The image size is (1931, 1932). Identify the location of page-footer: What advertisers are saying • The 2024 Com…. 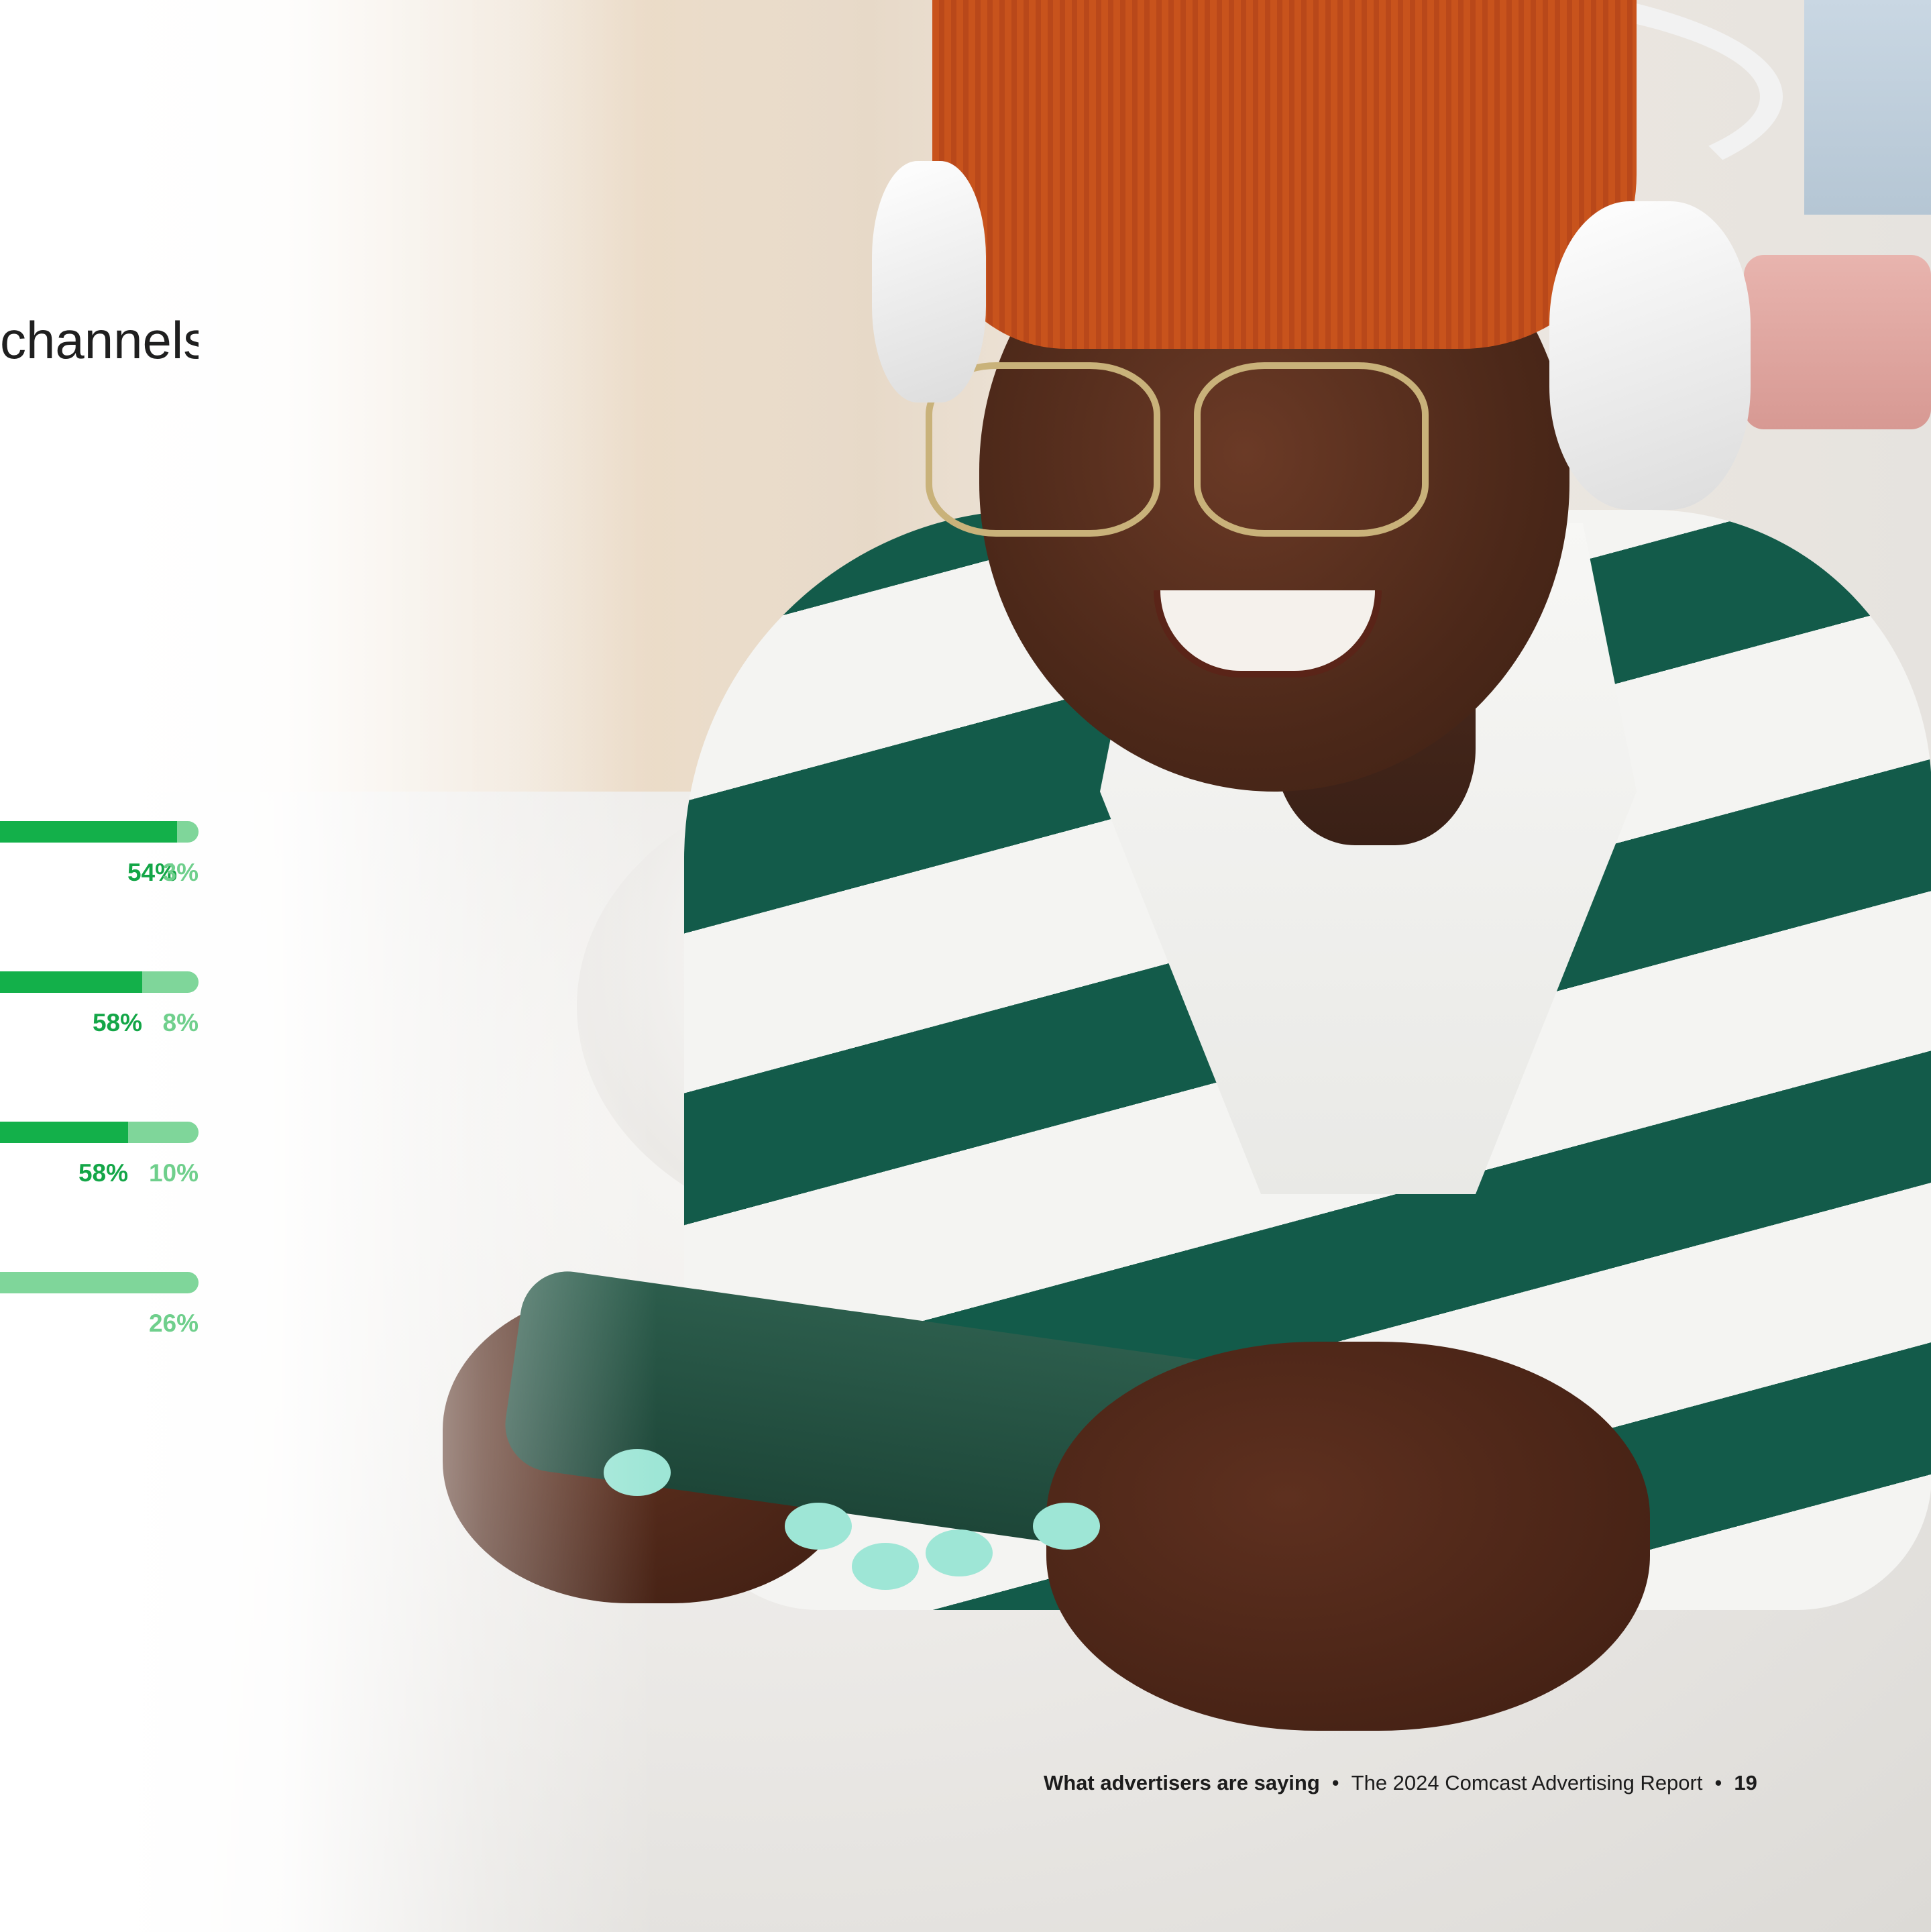
(1400, 1783).